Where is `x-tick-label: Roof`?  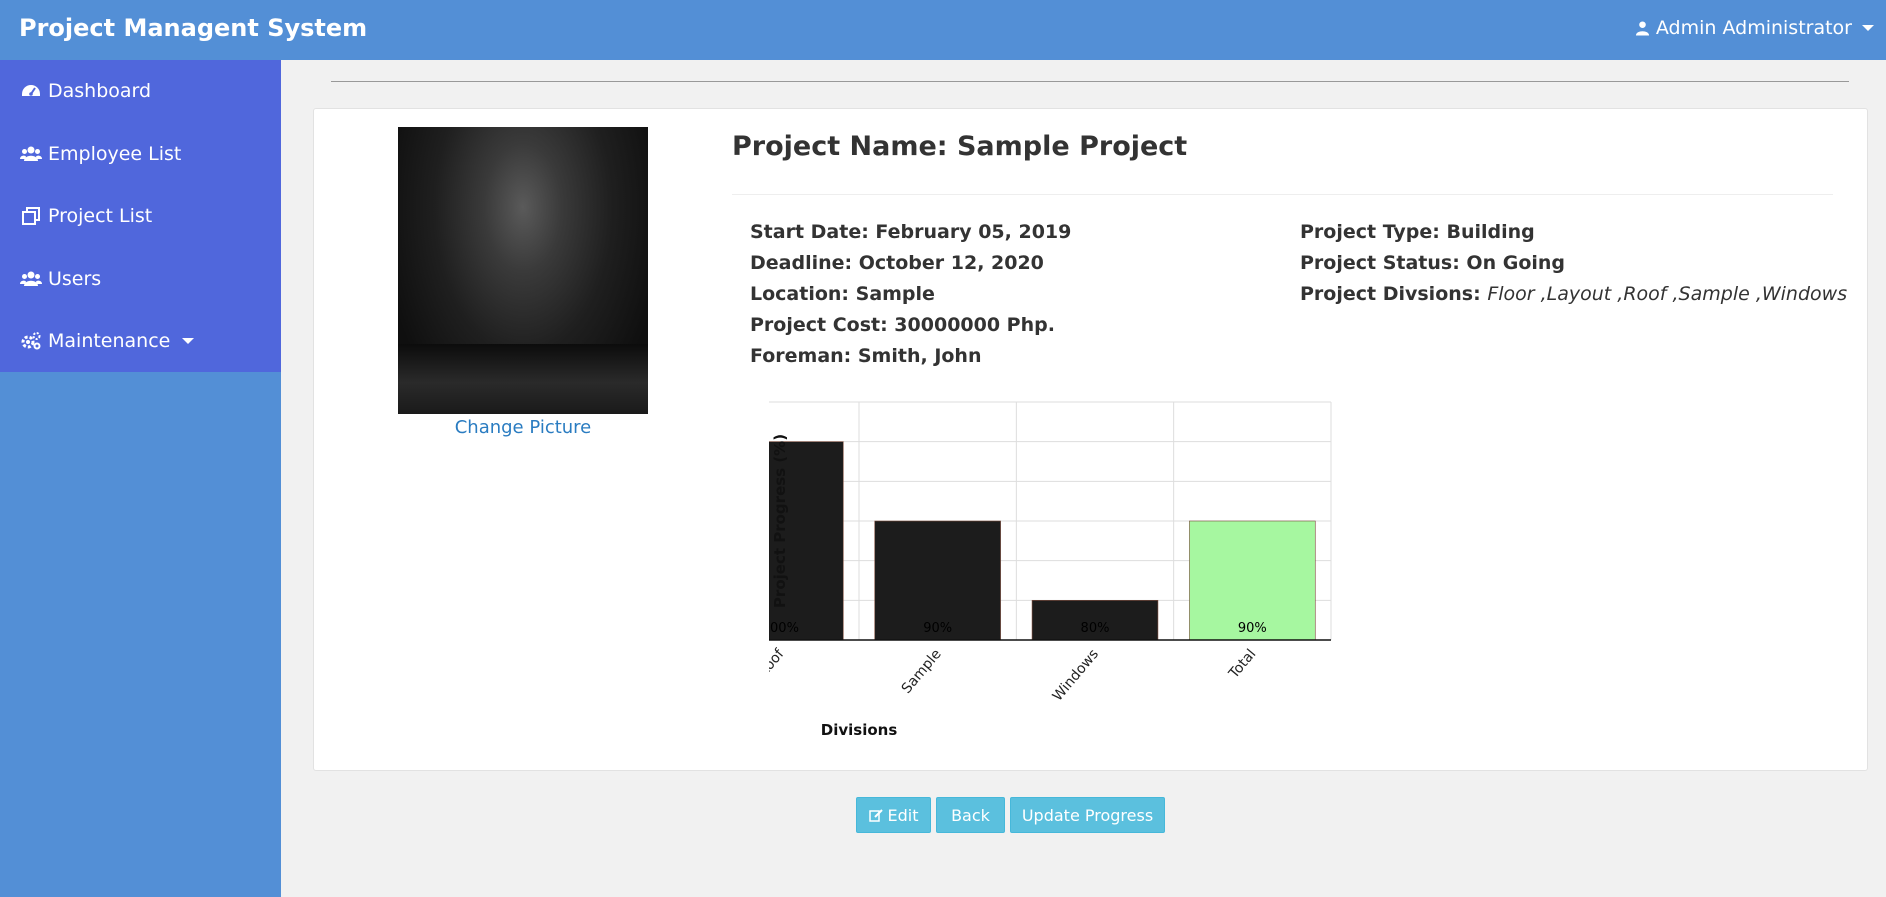
x-tick-label: Roof is located at coordinates (778, 662).